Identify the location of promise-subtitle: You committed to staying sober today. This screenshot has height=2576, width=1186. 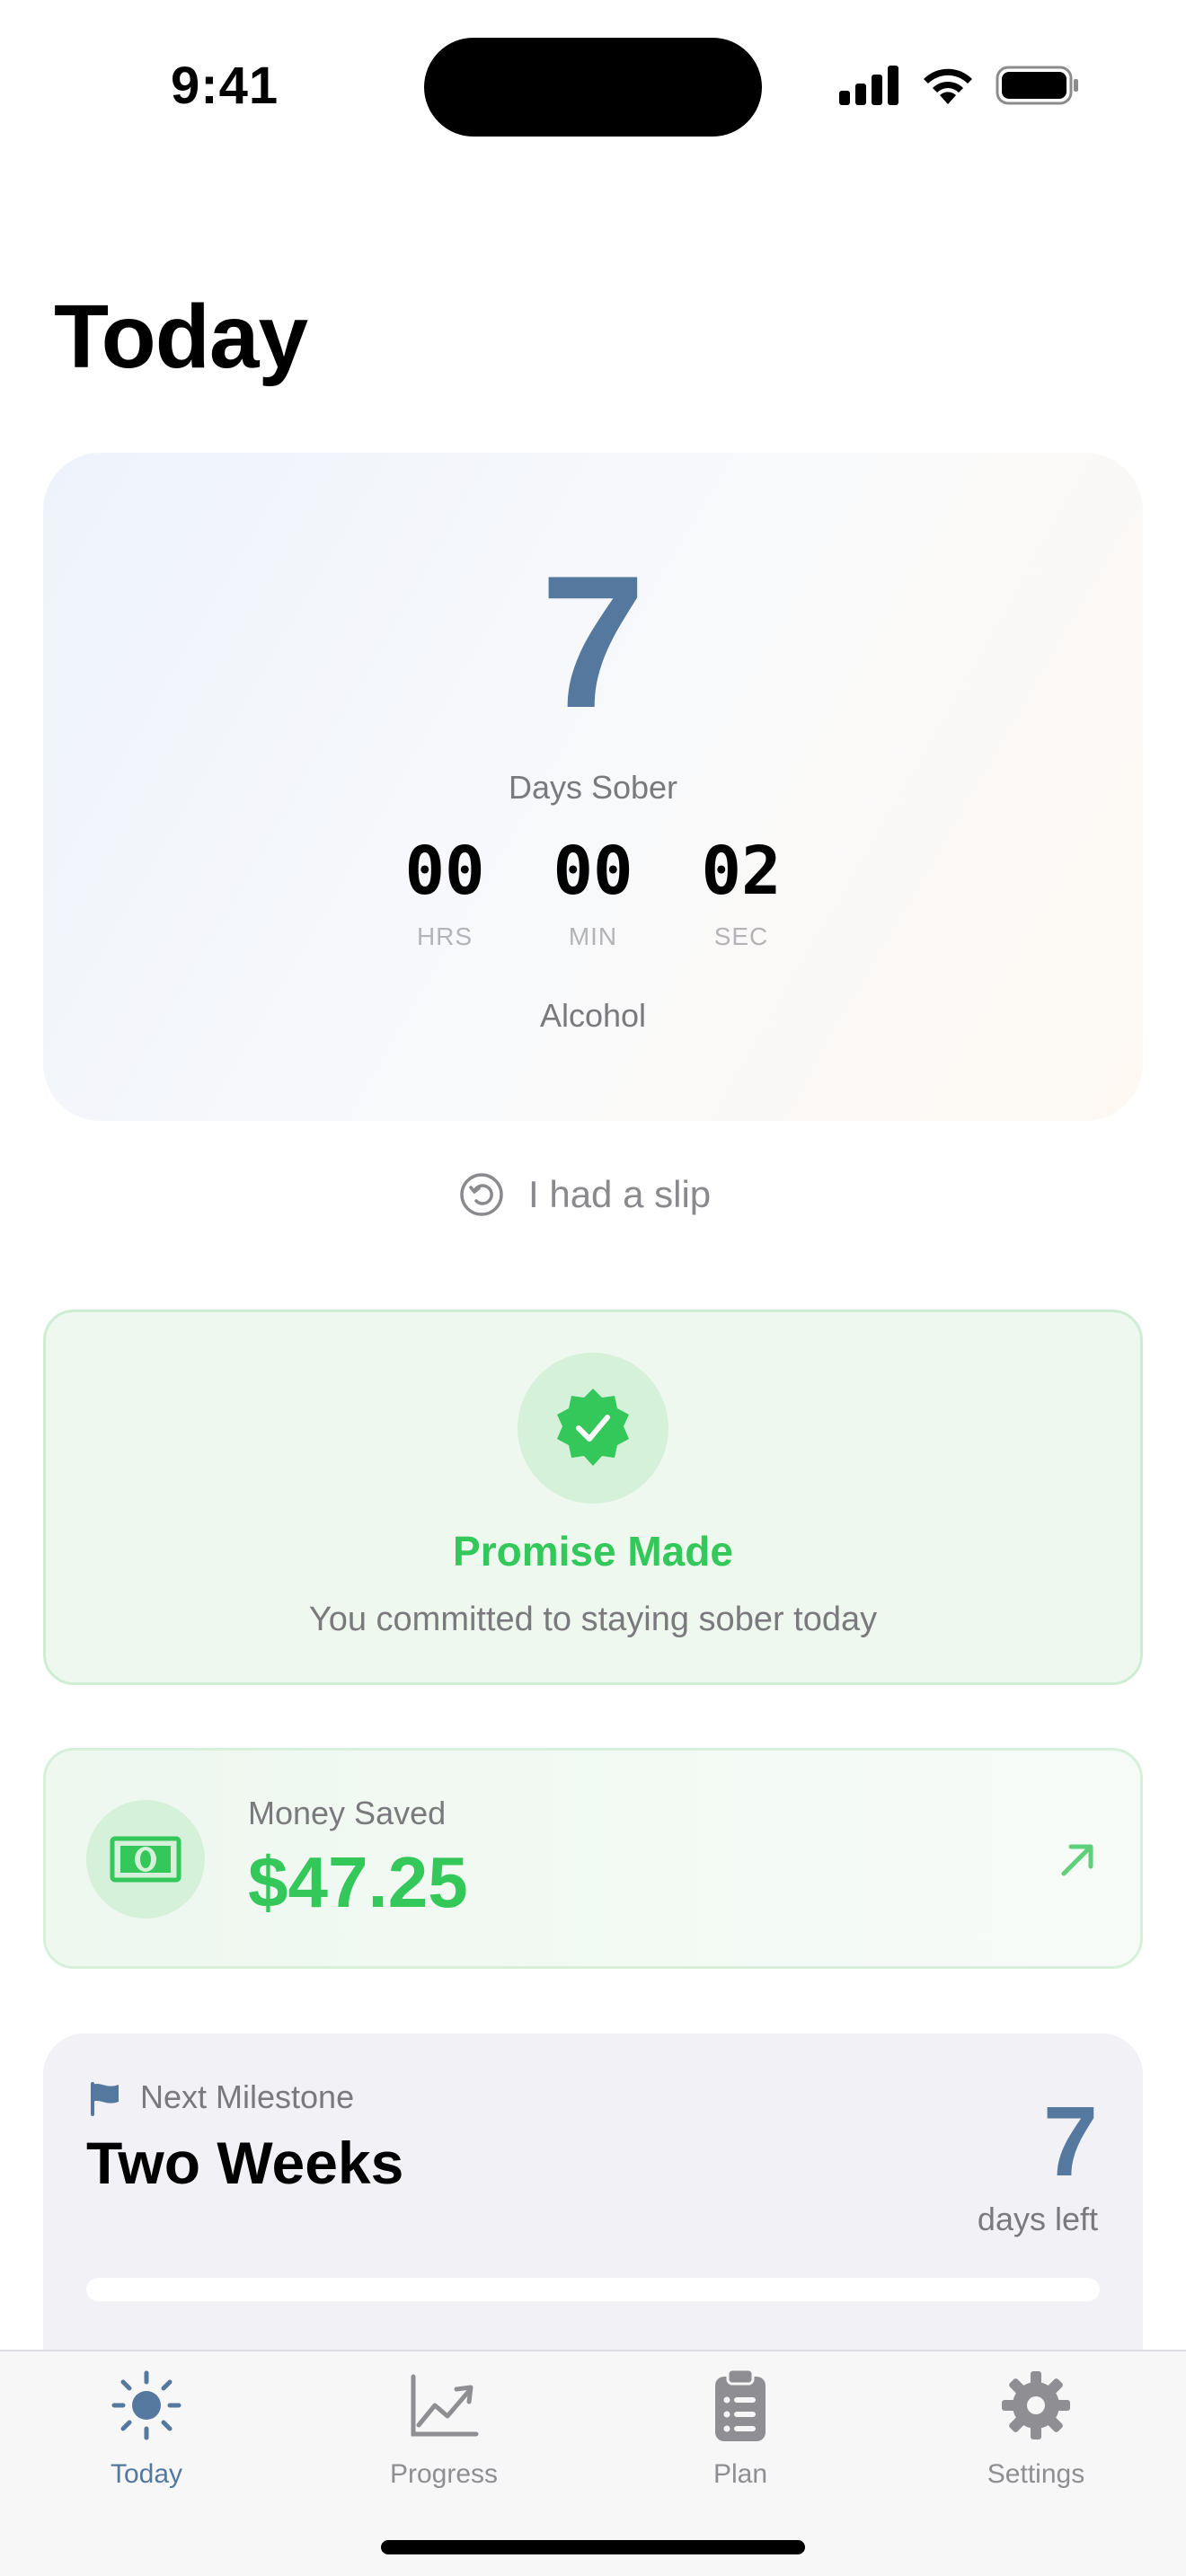
(593, 1619).